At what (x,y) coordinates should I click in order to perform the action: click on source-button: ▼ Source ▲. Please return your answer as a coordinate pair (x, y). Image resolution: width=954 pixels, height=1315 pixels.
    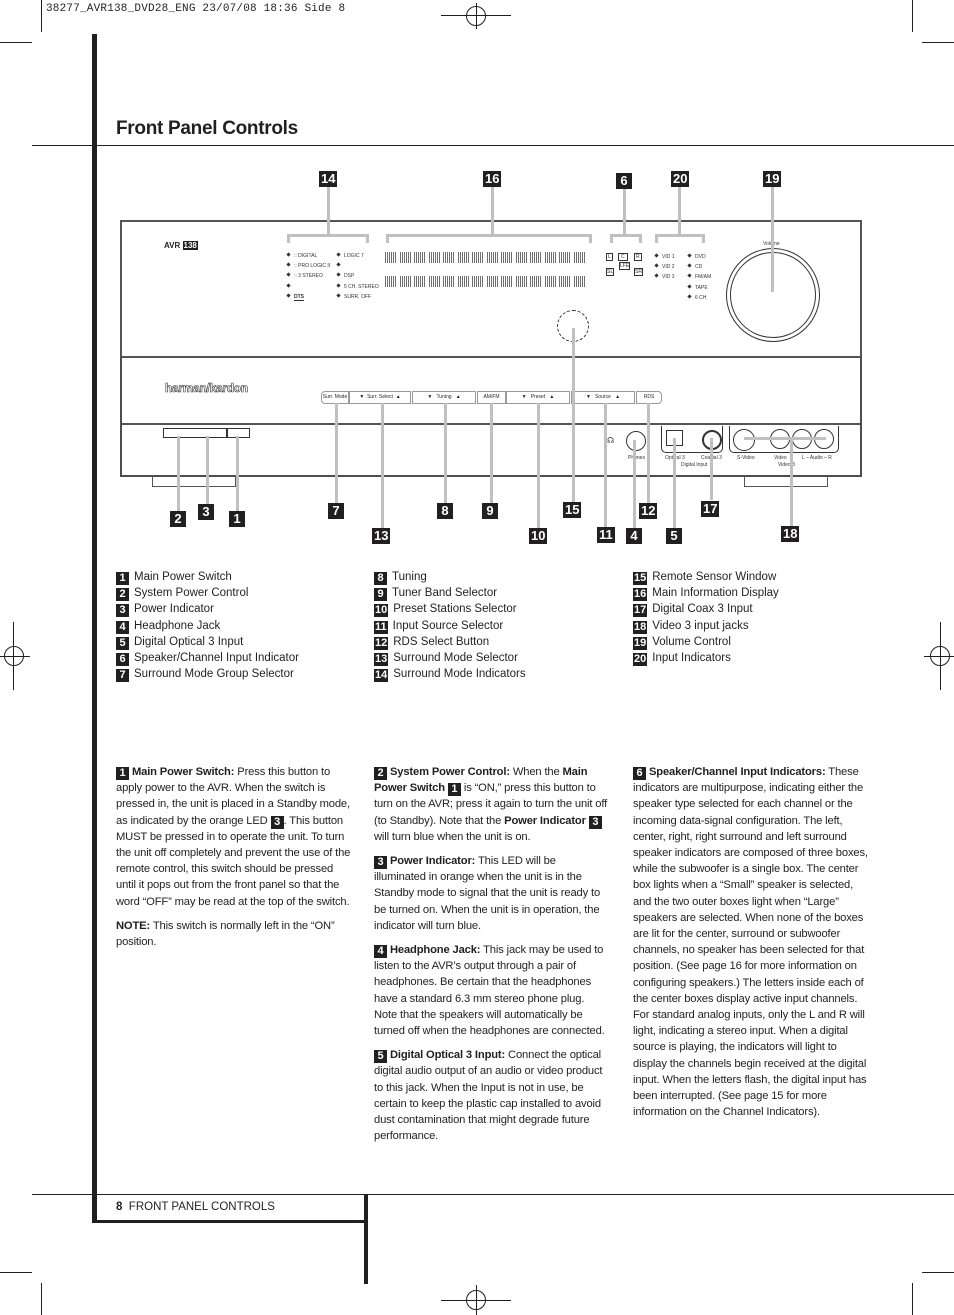
    Looking at the image, I should click on (603, 397).